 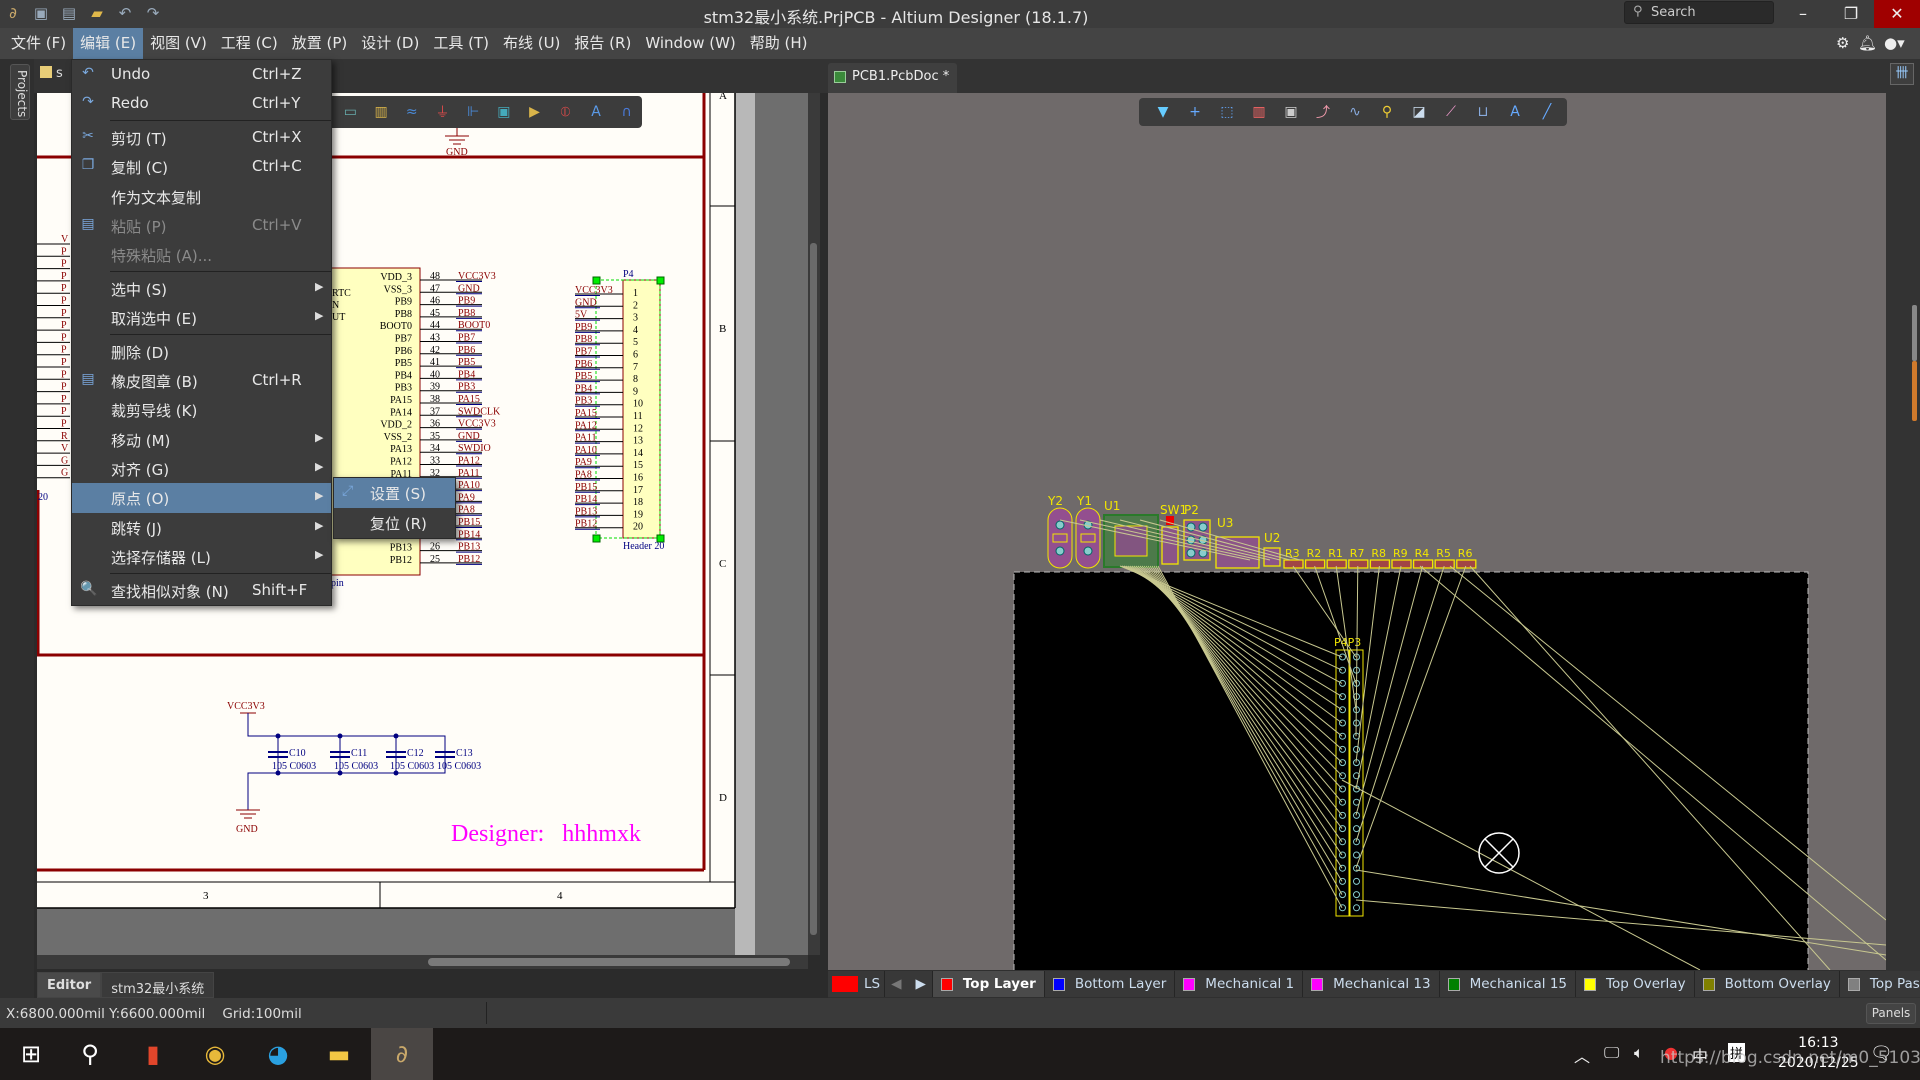 I want to click on menu-item: 裁剪导线 (K), so click(x=201, y=409).